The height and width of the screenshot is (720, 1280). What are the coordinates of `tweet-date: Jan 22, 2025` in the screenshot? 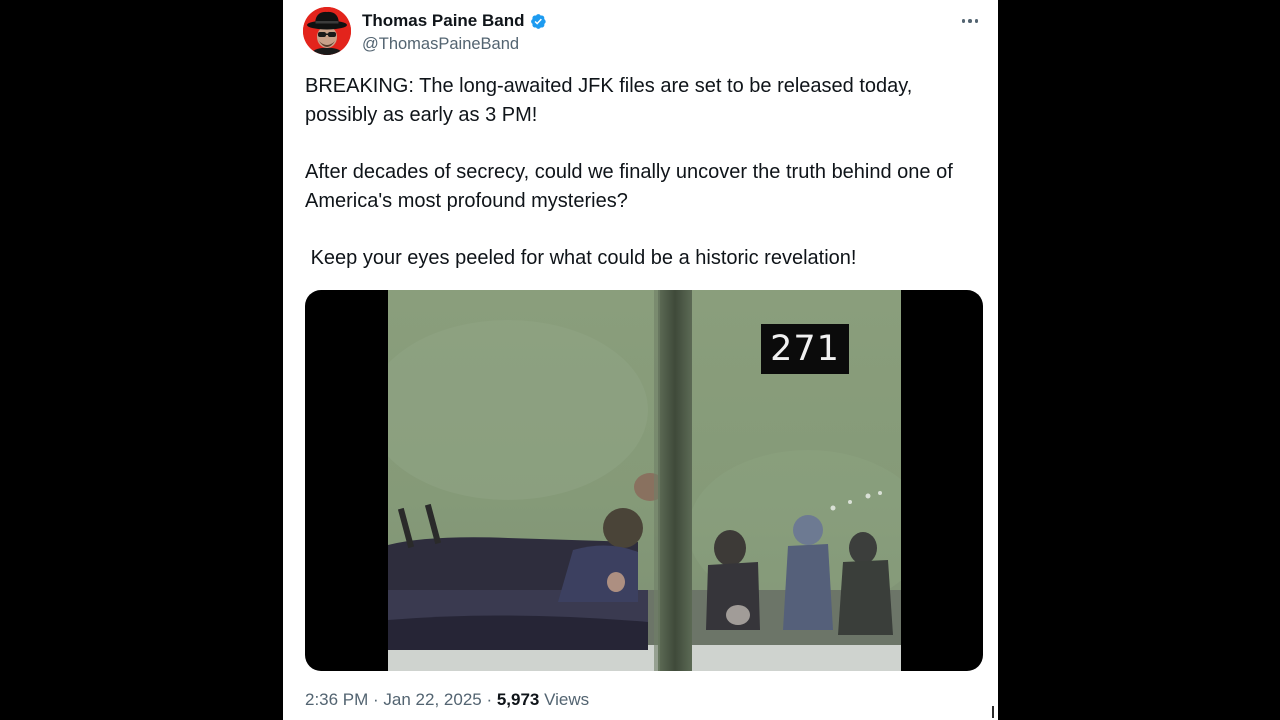 It's located at (432, 699).